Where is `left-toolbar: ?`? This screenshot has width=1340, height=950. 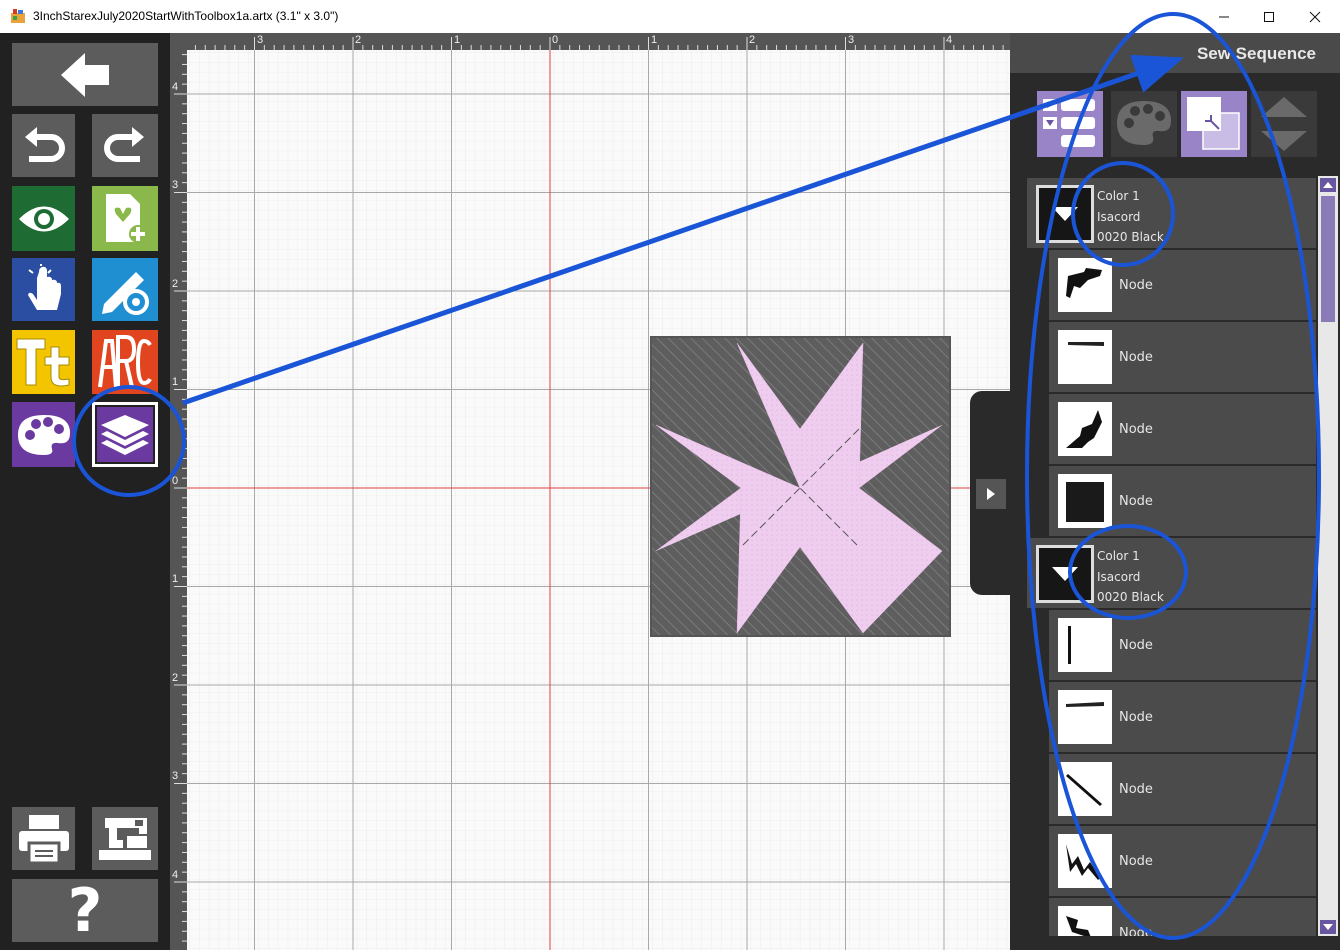 left-toolbar: ? is located at coordinates (85, 491).